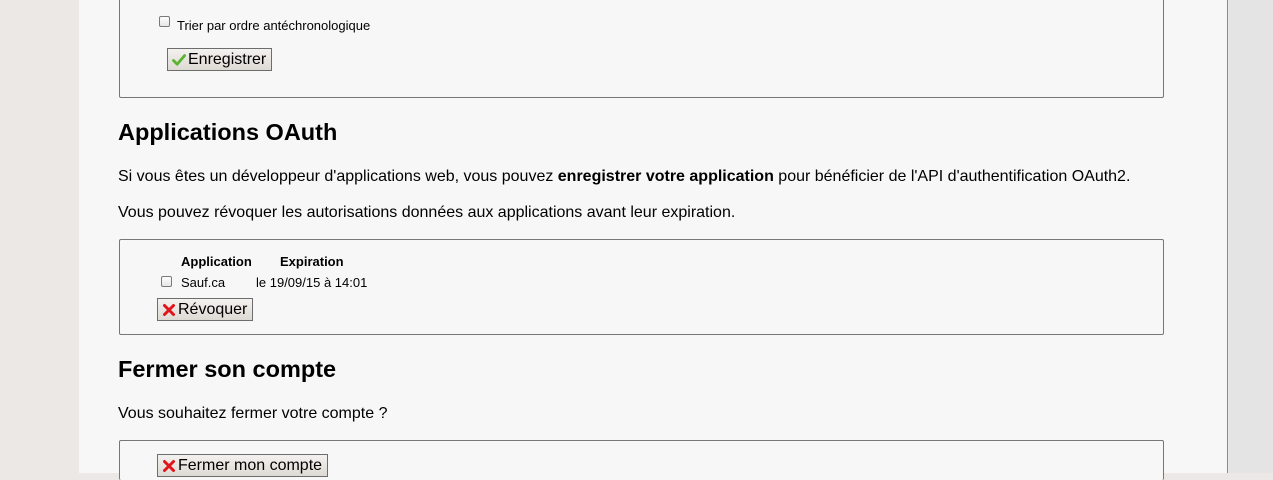  Describe the element at coordinates (227, 59) in the screenshot. I see `save-button-label: Enregistrer` at that location.